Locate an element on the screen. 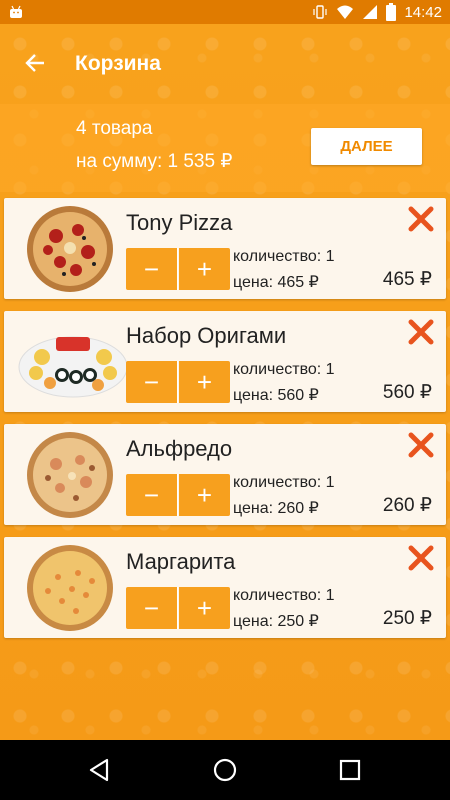 This screenshot has height=800, width=450. item-price: цена: 250 ₽ is located at coordinates (276, 621).